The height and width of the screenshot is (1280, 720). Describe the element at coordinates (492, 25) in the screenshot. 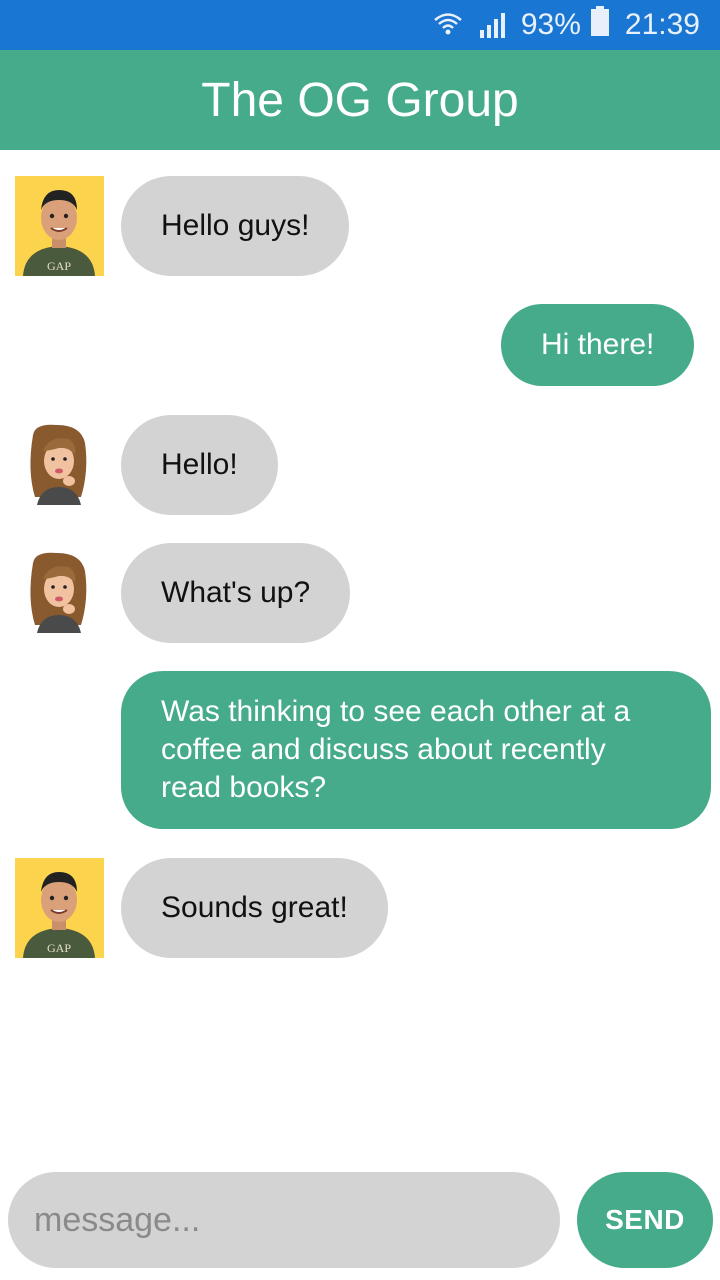

I see `signal-icon` at that location.